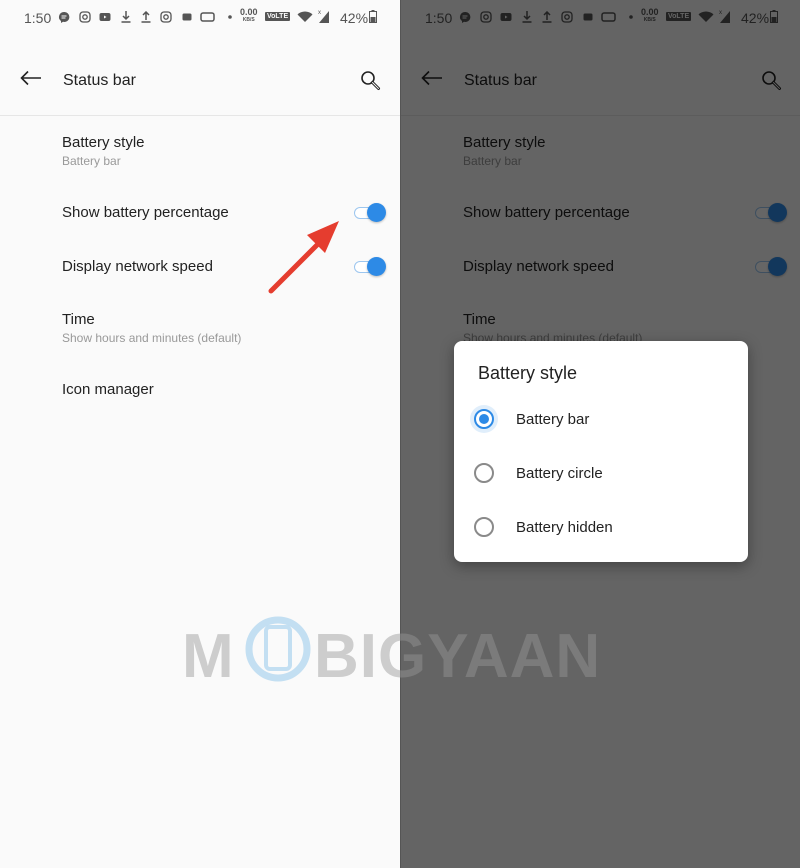 Image resolution: width=800 pixels, height=868 pixels. Describe the element at coordinates (207, 17) in the screenshot. I see `cast-icon` at that location.